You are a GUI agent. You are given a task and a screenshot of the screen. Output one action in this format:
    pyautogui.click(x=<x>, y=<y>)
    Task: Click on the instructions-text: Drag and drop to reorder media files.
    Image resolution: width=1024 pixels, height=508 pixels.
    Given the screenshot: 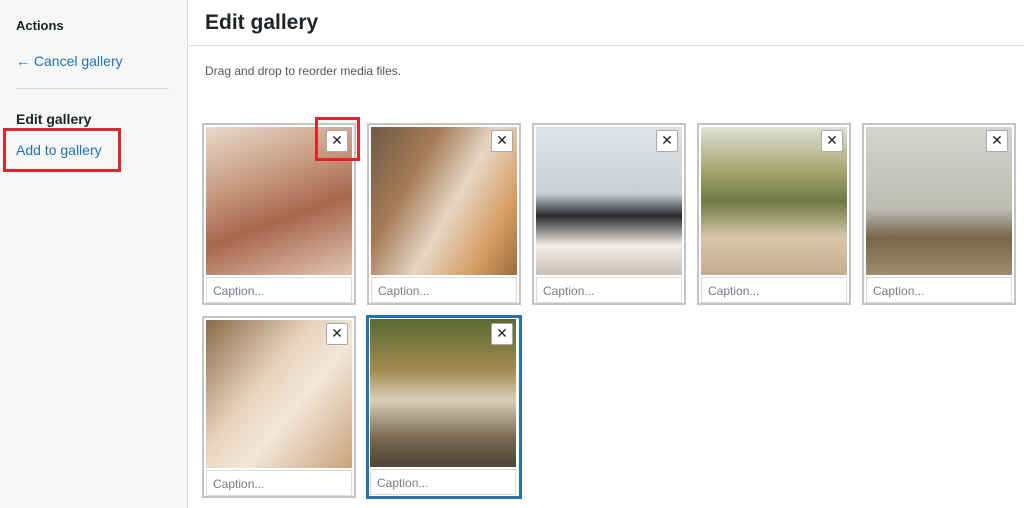 What is the action you would take?
    pyautogui.click(x=303, y=71)
    